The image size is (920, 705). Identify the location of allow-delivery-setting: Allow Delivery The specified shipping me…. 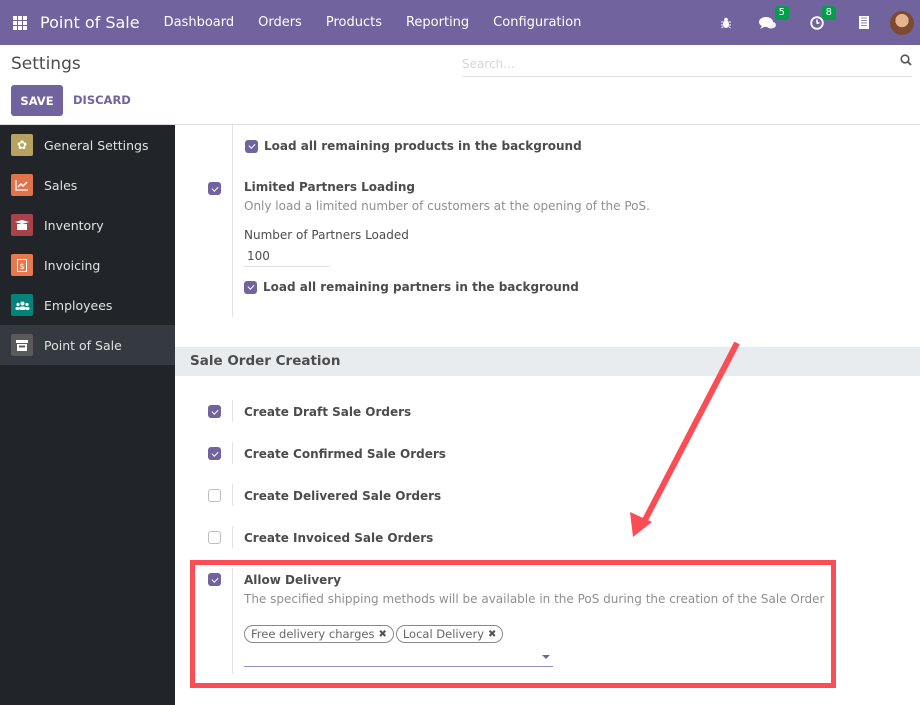
(534, 620).